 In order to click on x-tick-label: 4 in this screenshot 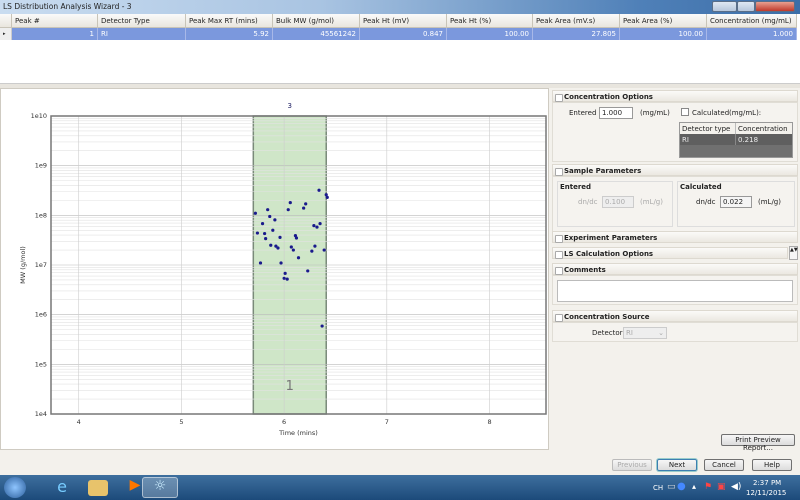, I will do `click(79, 422)`.